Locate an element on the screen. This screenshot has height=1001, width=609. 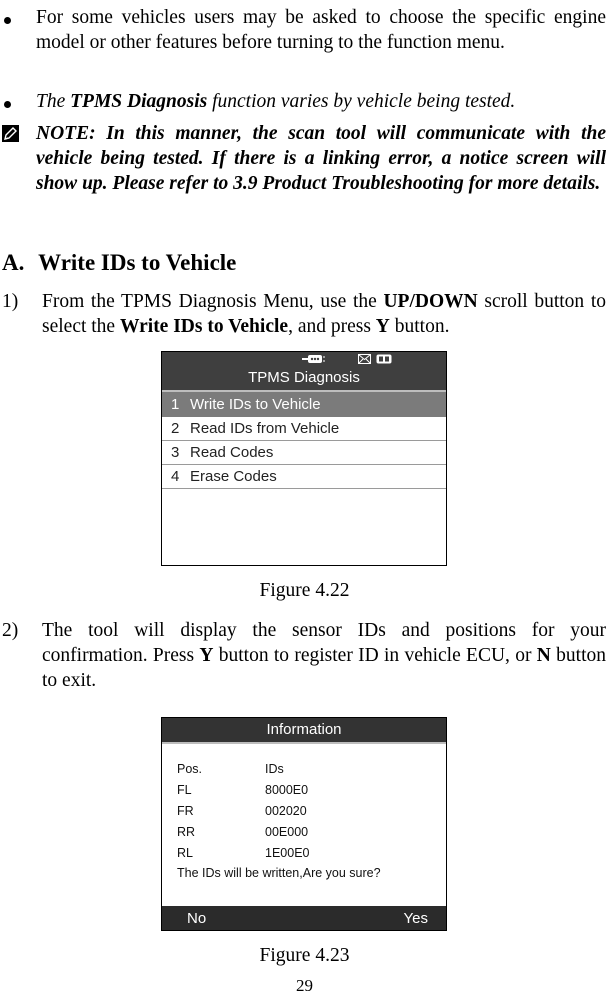
step-text-part: button. is located at coordinates (419, 326).